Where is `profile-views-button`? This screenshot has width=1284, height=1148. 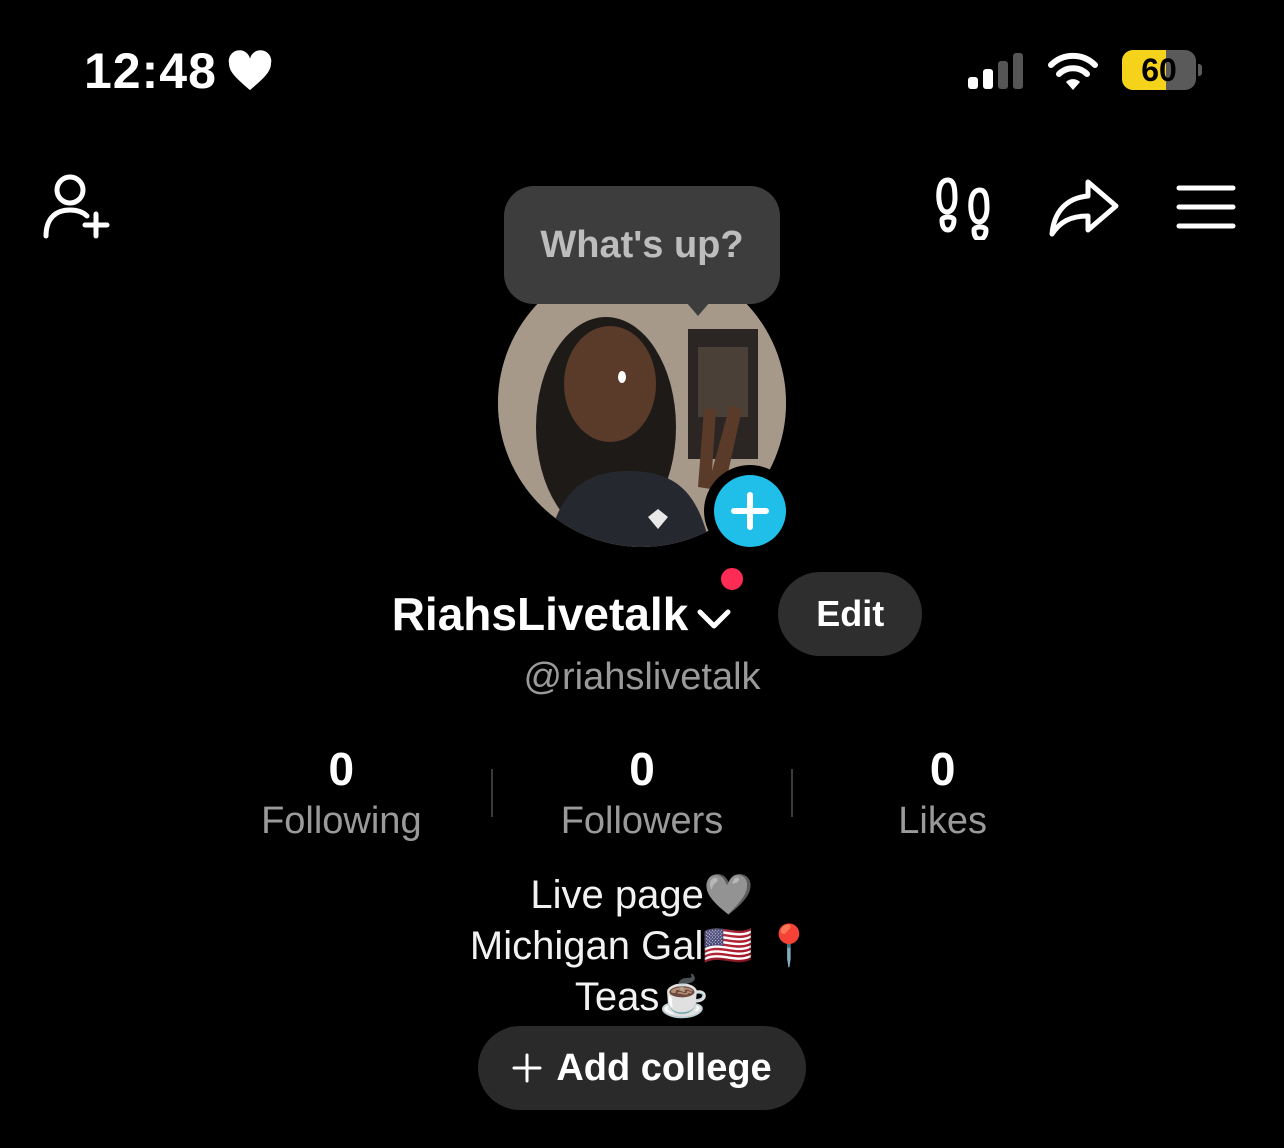 profile-views-button is located at coordinates (965, 210).